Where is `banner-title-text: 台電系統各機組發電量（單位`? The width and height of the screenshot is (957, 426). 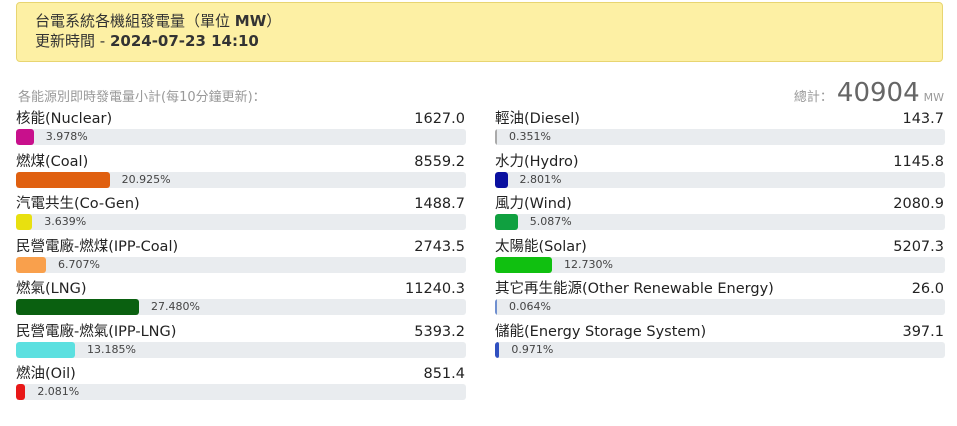
banner-title-text: 台電系統各機組發電量（單位 is located at coordinates (135, 21).